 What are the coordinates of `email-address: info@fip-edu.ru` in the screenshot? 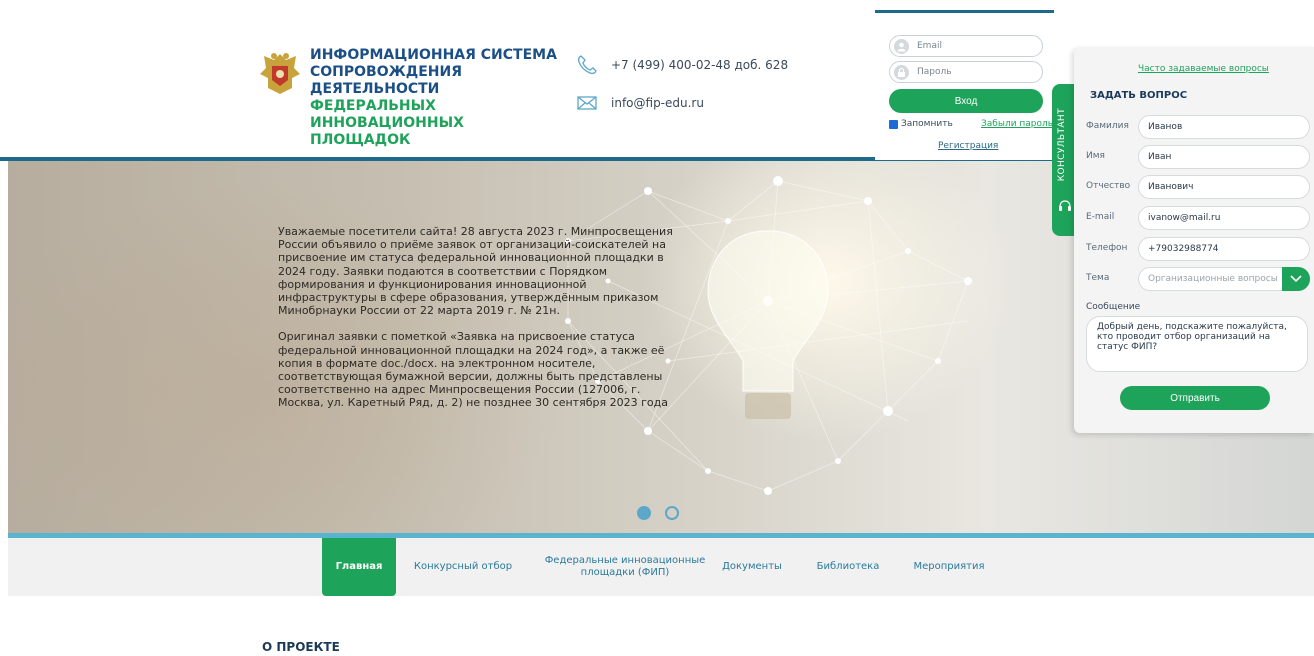 It's located at (657, 103).